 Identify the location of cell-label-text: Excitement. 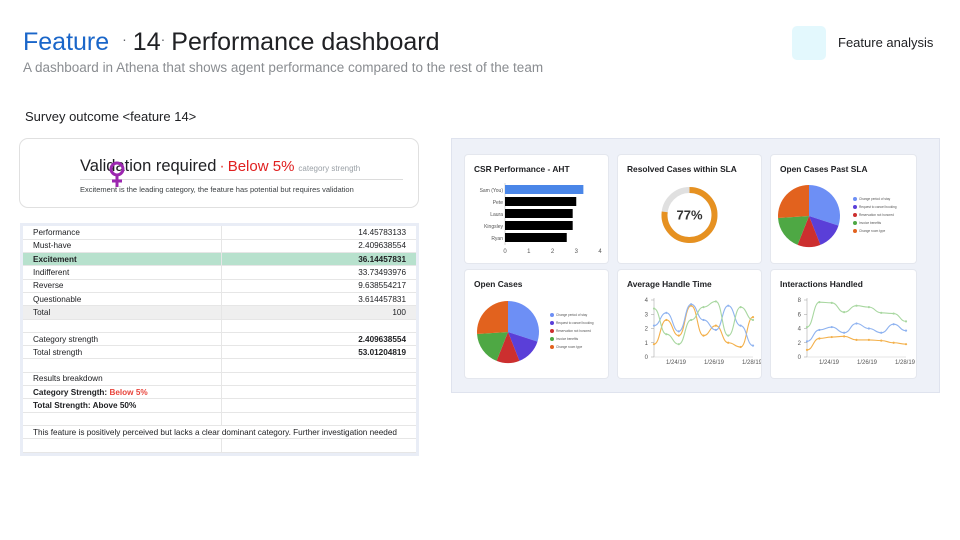
(55, 259).